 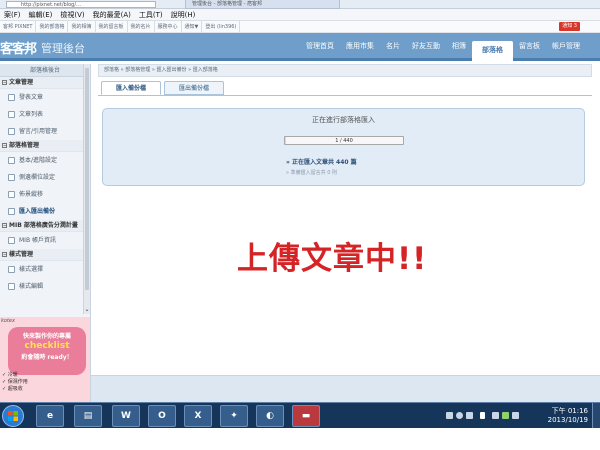 What do you see at coordinates (492, 51) in the screenshot?
I see `nav-blog: 部落格` at bounding box center [492, 51].